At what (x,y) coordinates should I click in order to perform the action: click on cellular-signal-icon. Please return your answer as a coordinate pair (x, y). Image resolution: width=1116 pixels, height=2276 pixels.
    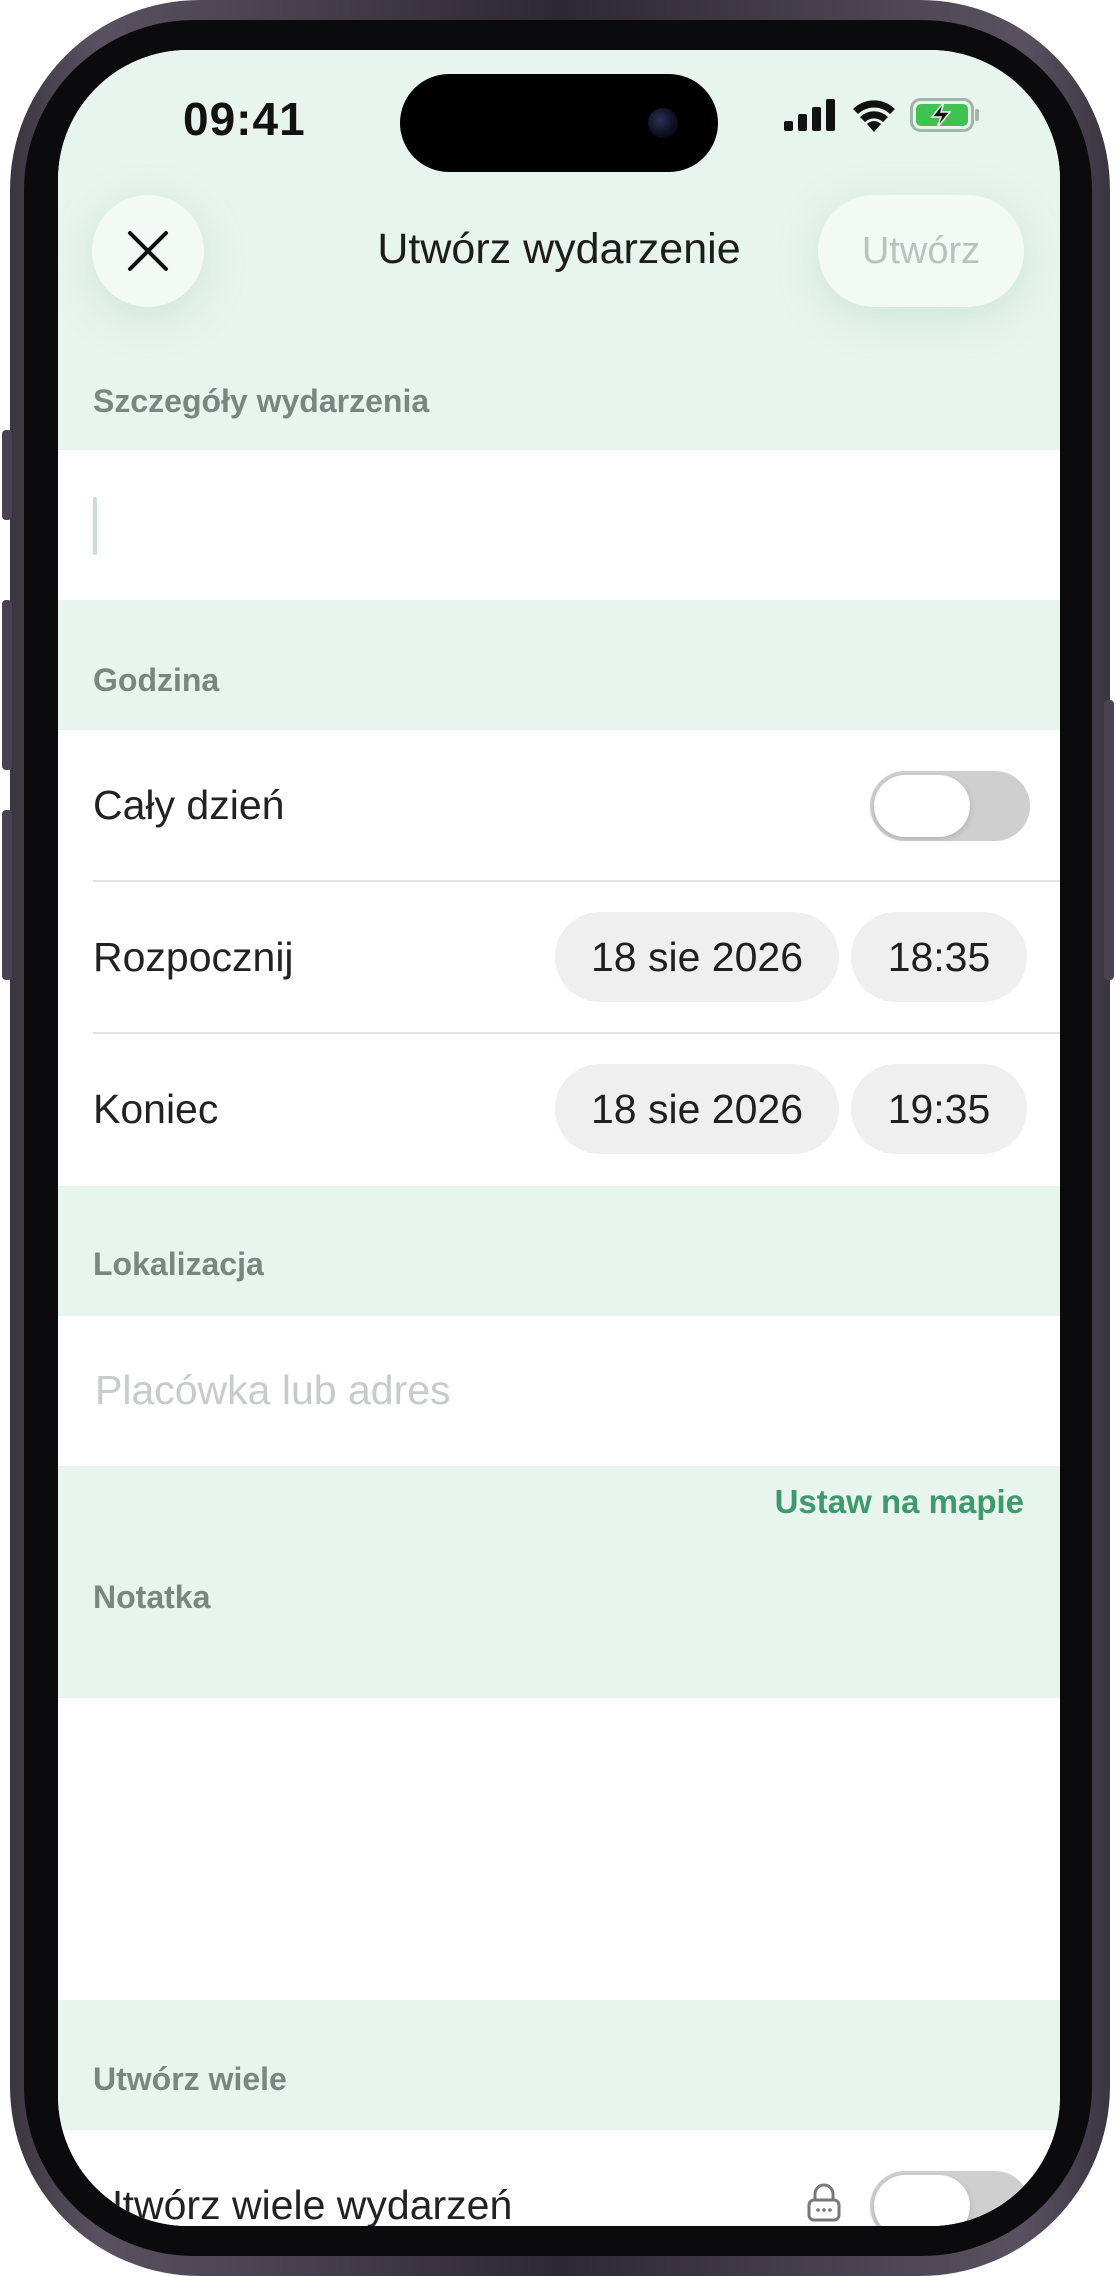
    Looking at the image, I should click on (809, 115).